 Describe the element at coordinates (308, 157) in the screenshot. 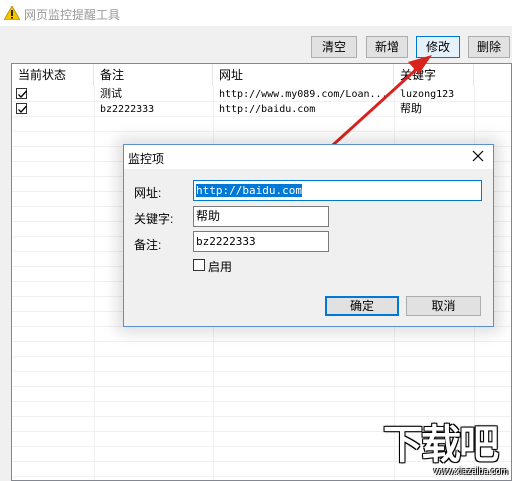

I see `dialog-titlebar: 监控项` at that location.